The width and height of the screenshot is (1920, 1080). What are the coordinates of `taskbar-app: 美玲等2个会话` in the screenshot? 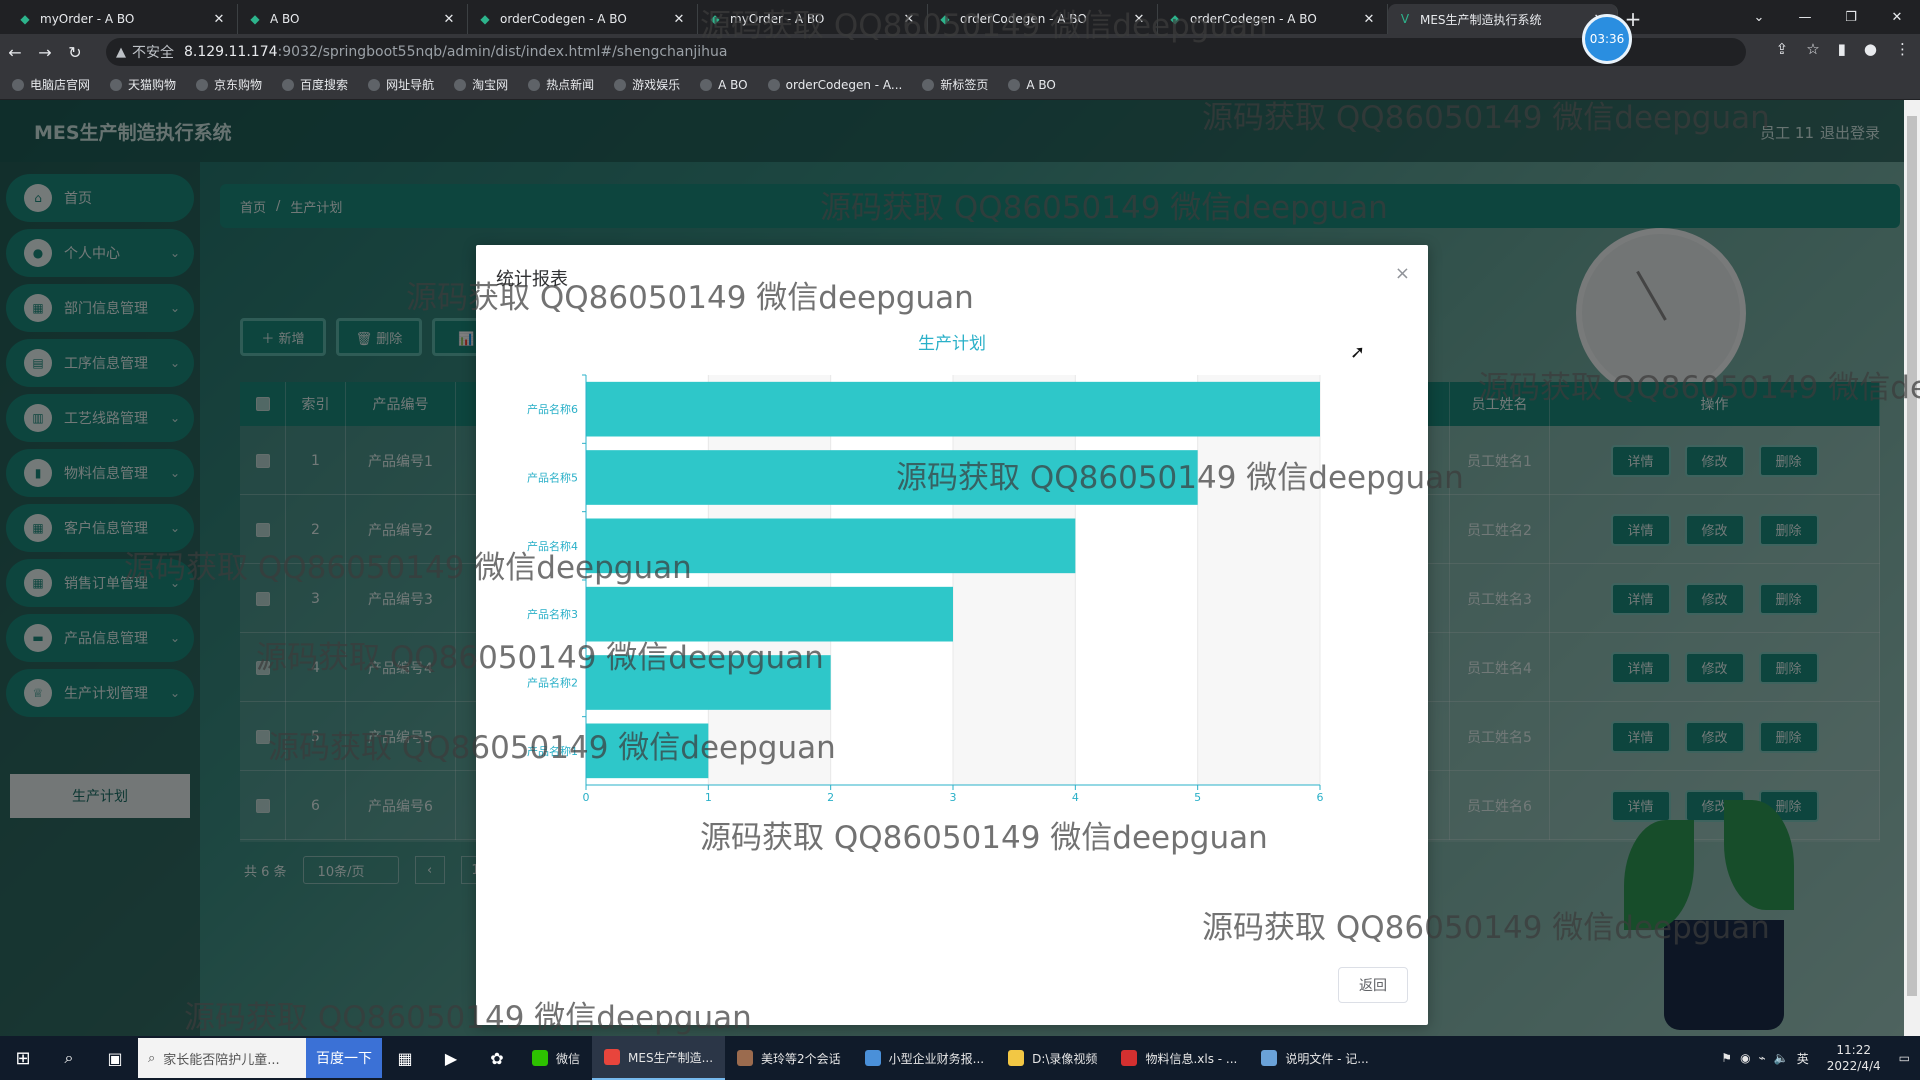 It's located at (789, 1058).